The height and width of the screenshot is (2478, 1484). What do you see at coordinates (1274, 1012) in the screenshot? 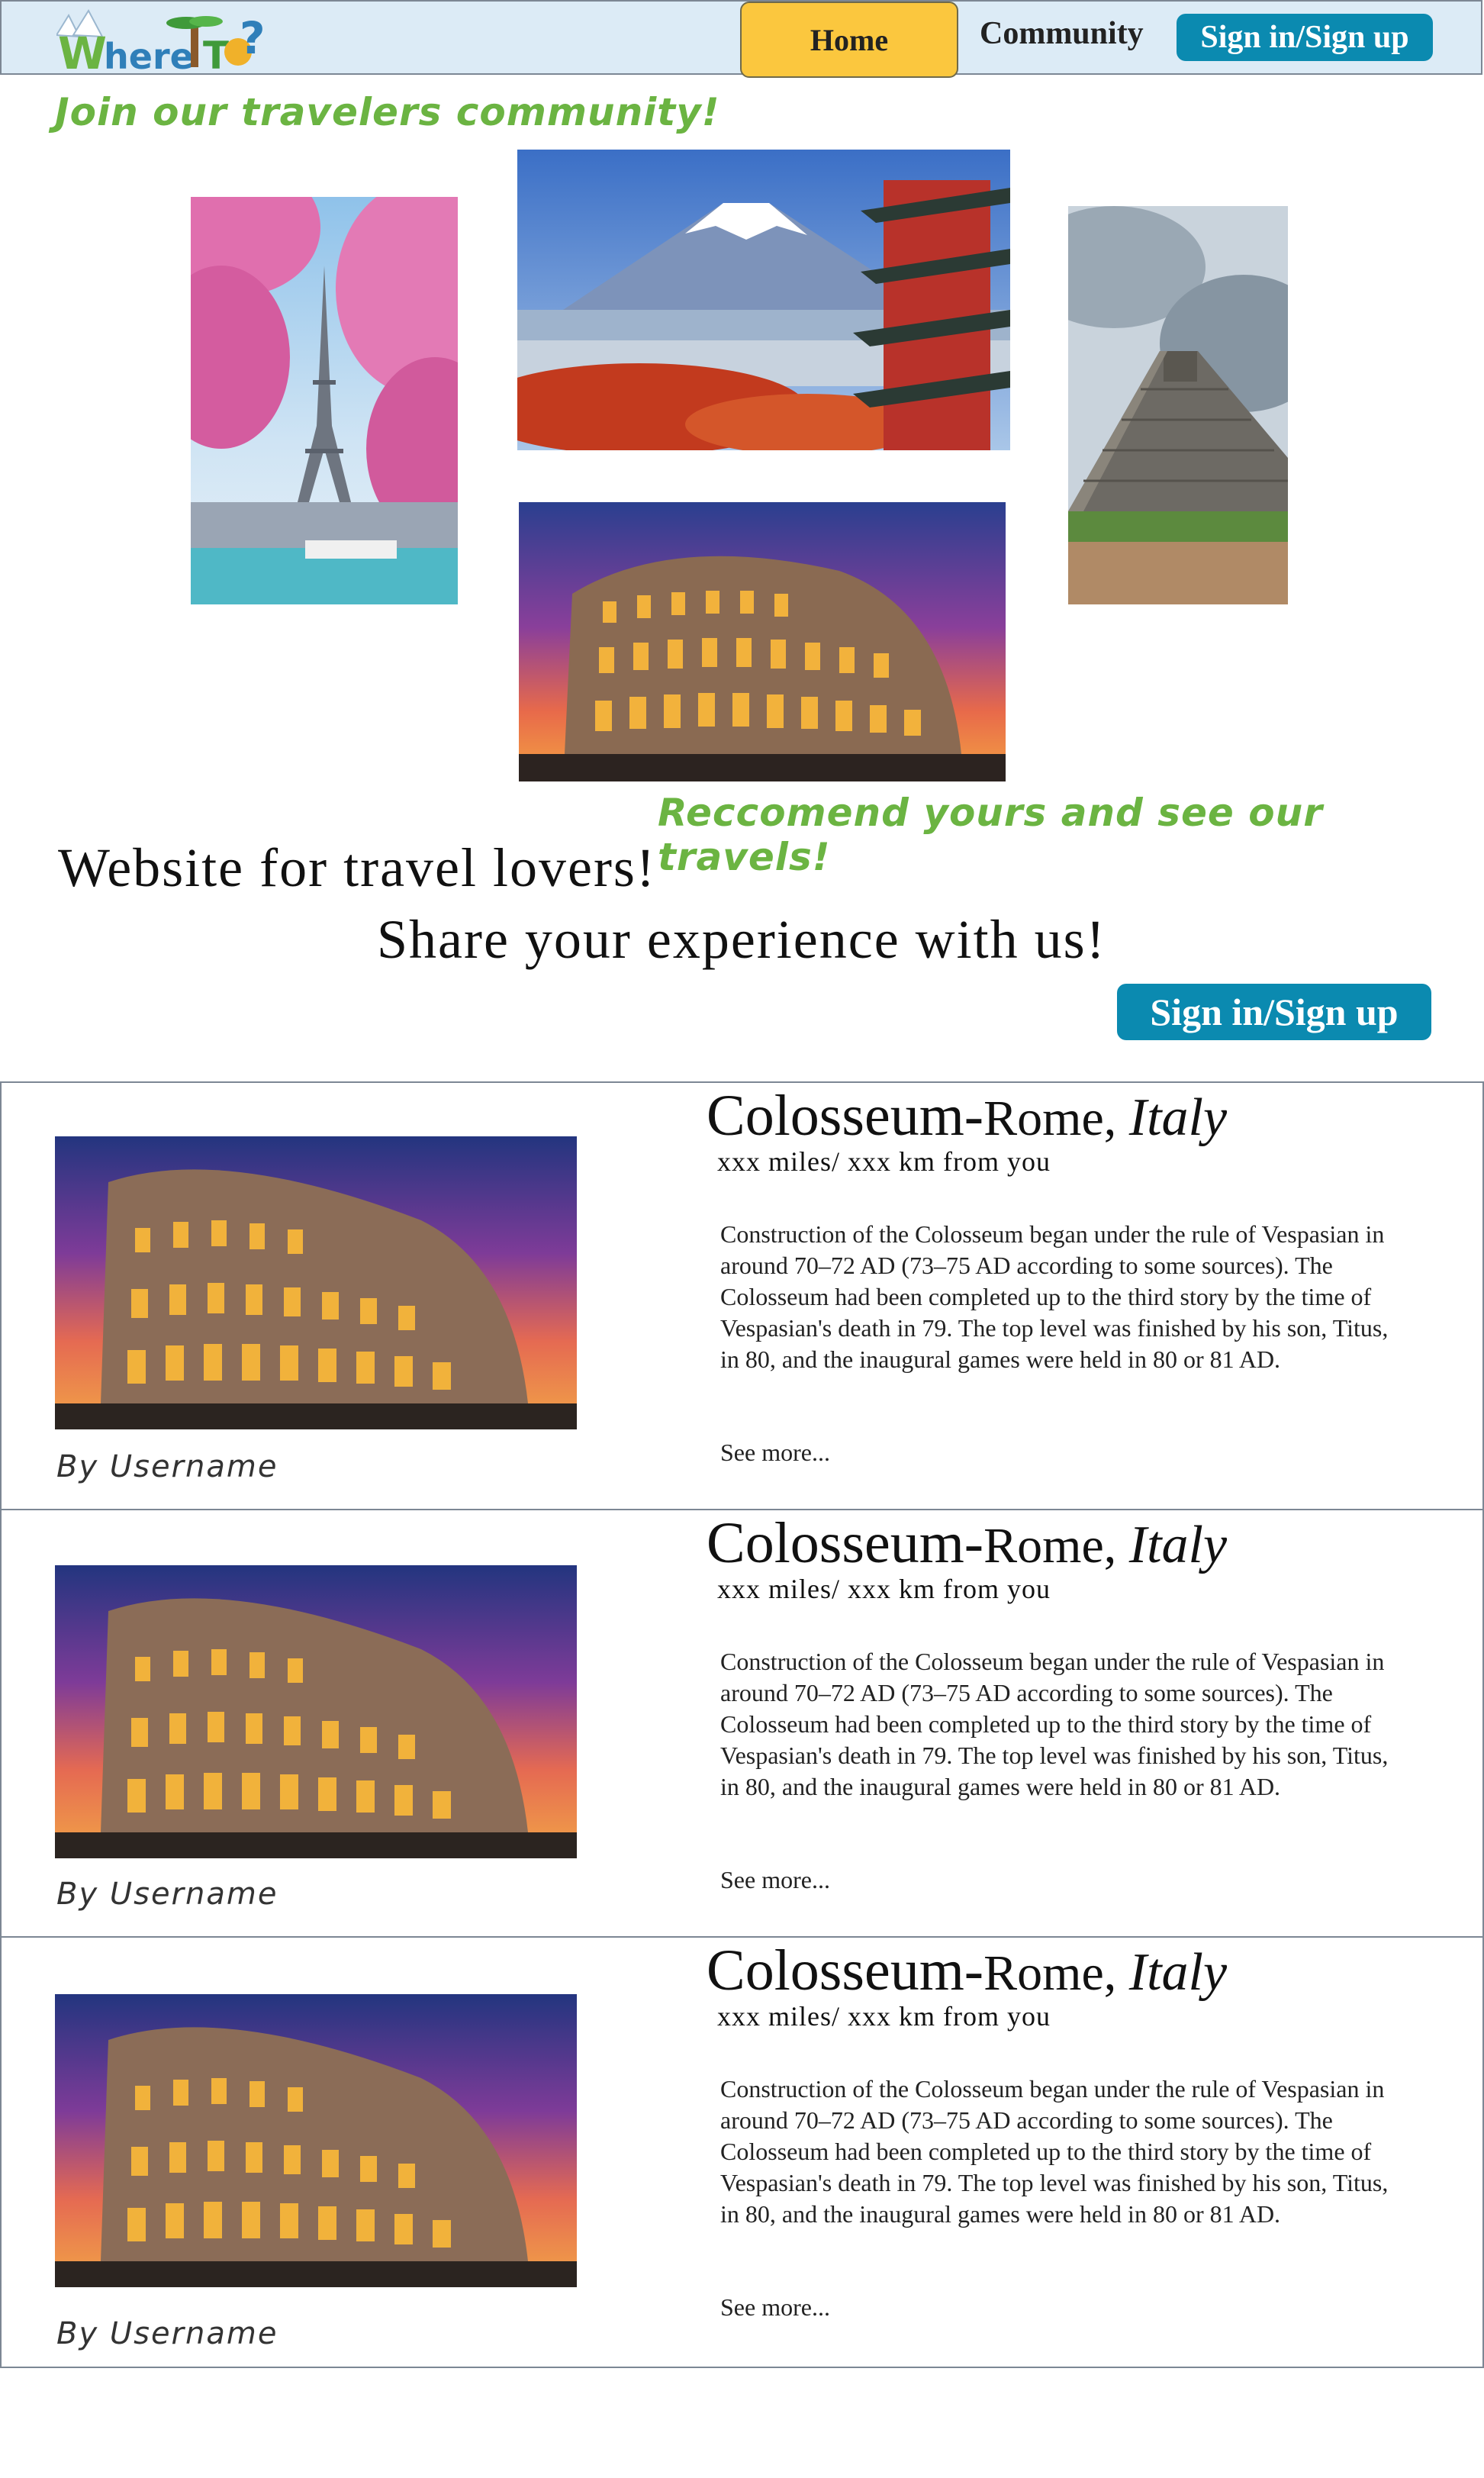
I see `signin-button-hero: Sign in/Sign up` at bounding box center [1274, 1012].